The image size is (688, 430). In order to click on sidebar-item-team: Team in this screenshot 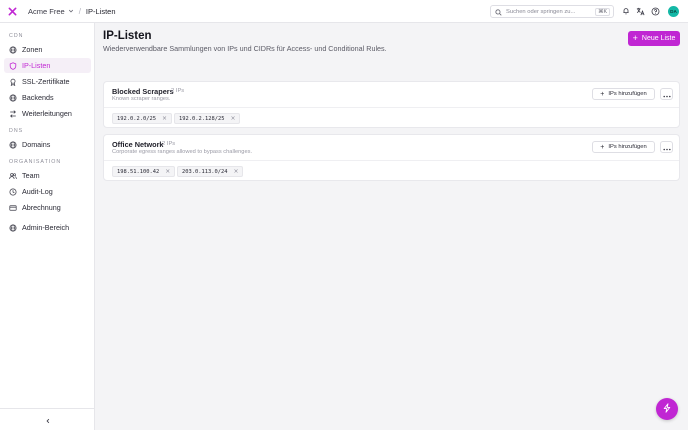, I will do `click(47, 175)`.